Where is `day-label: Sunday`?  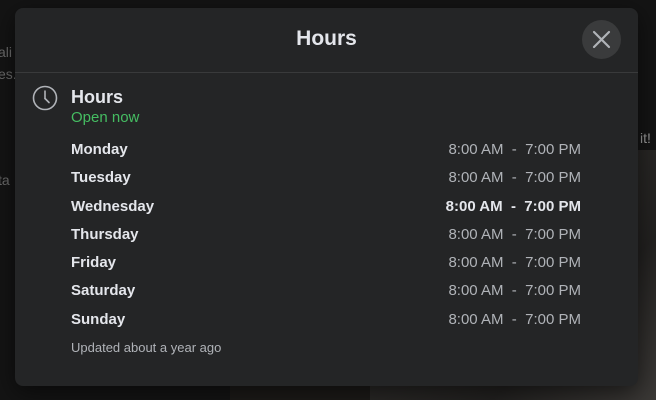
day-label: Sunday is located at coordinates (98, 319).